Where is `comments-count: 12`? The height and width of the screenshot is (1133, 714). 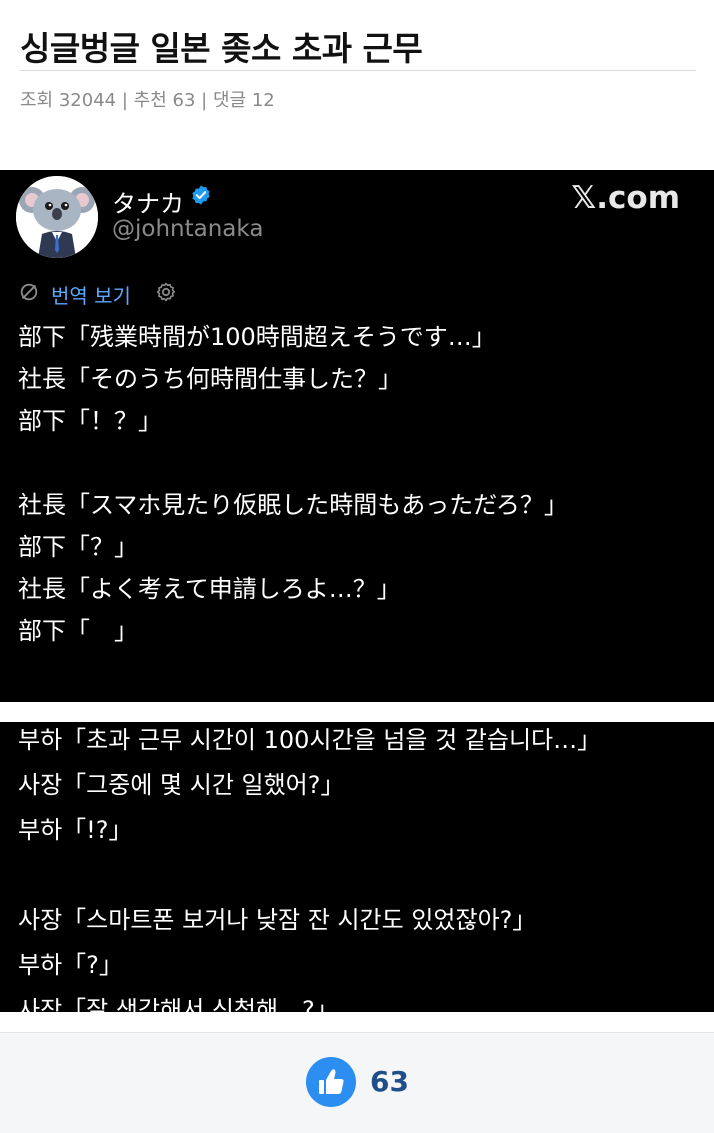 comments-count: 12 is located at coordinates (263, 100).